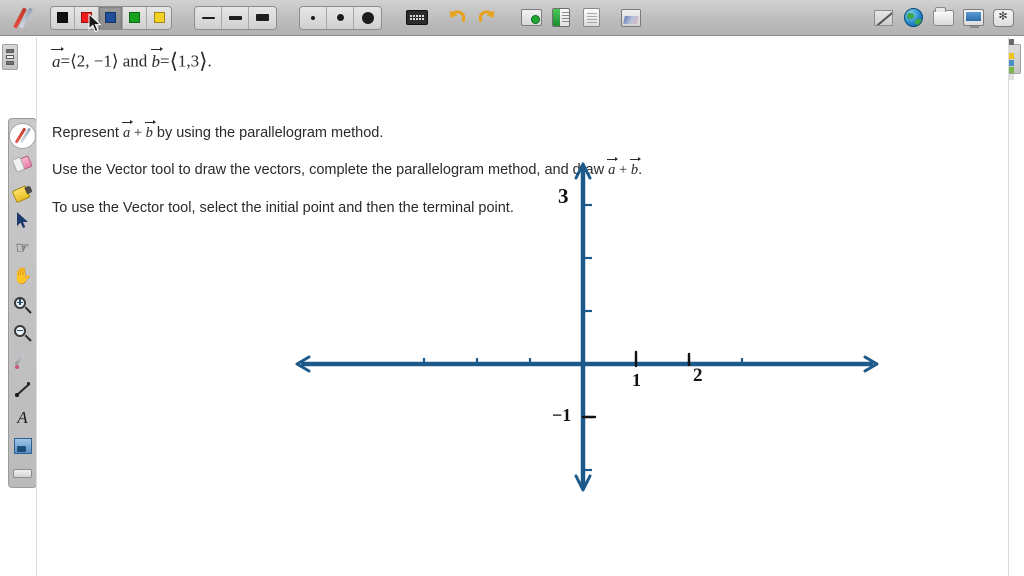 The image size is (1024, 576). What do you see at coordinates (268, 133) in the screenshot?
I see `line2-after: by using the parallelogram method.` at bounding box center [268, 133].